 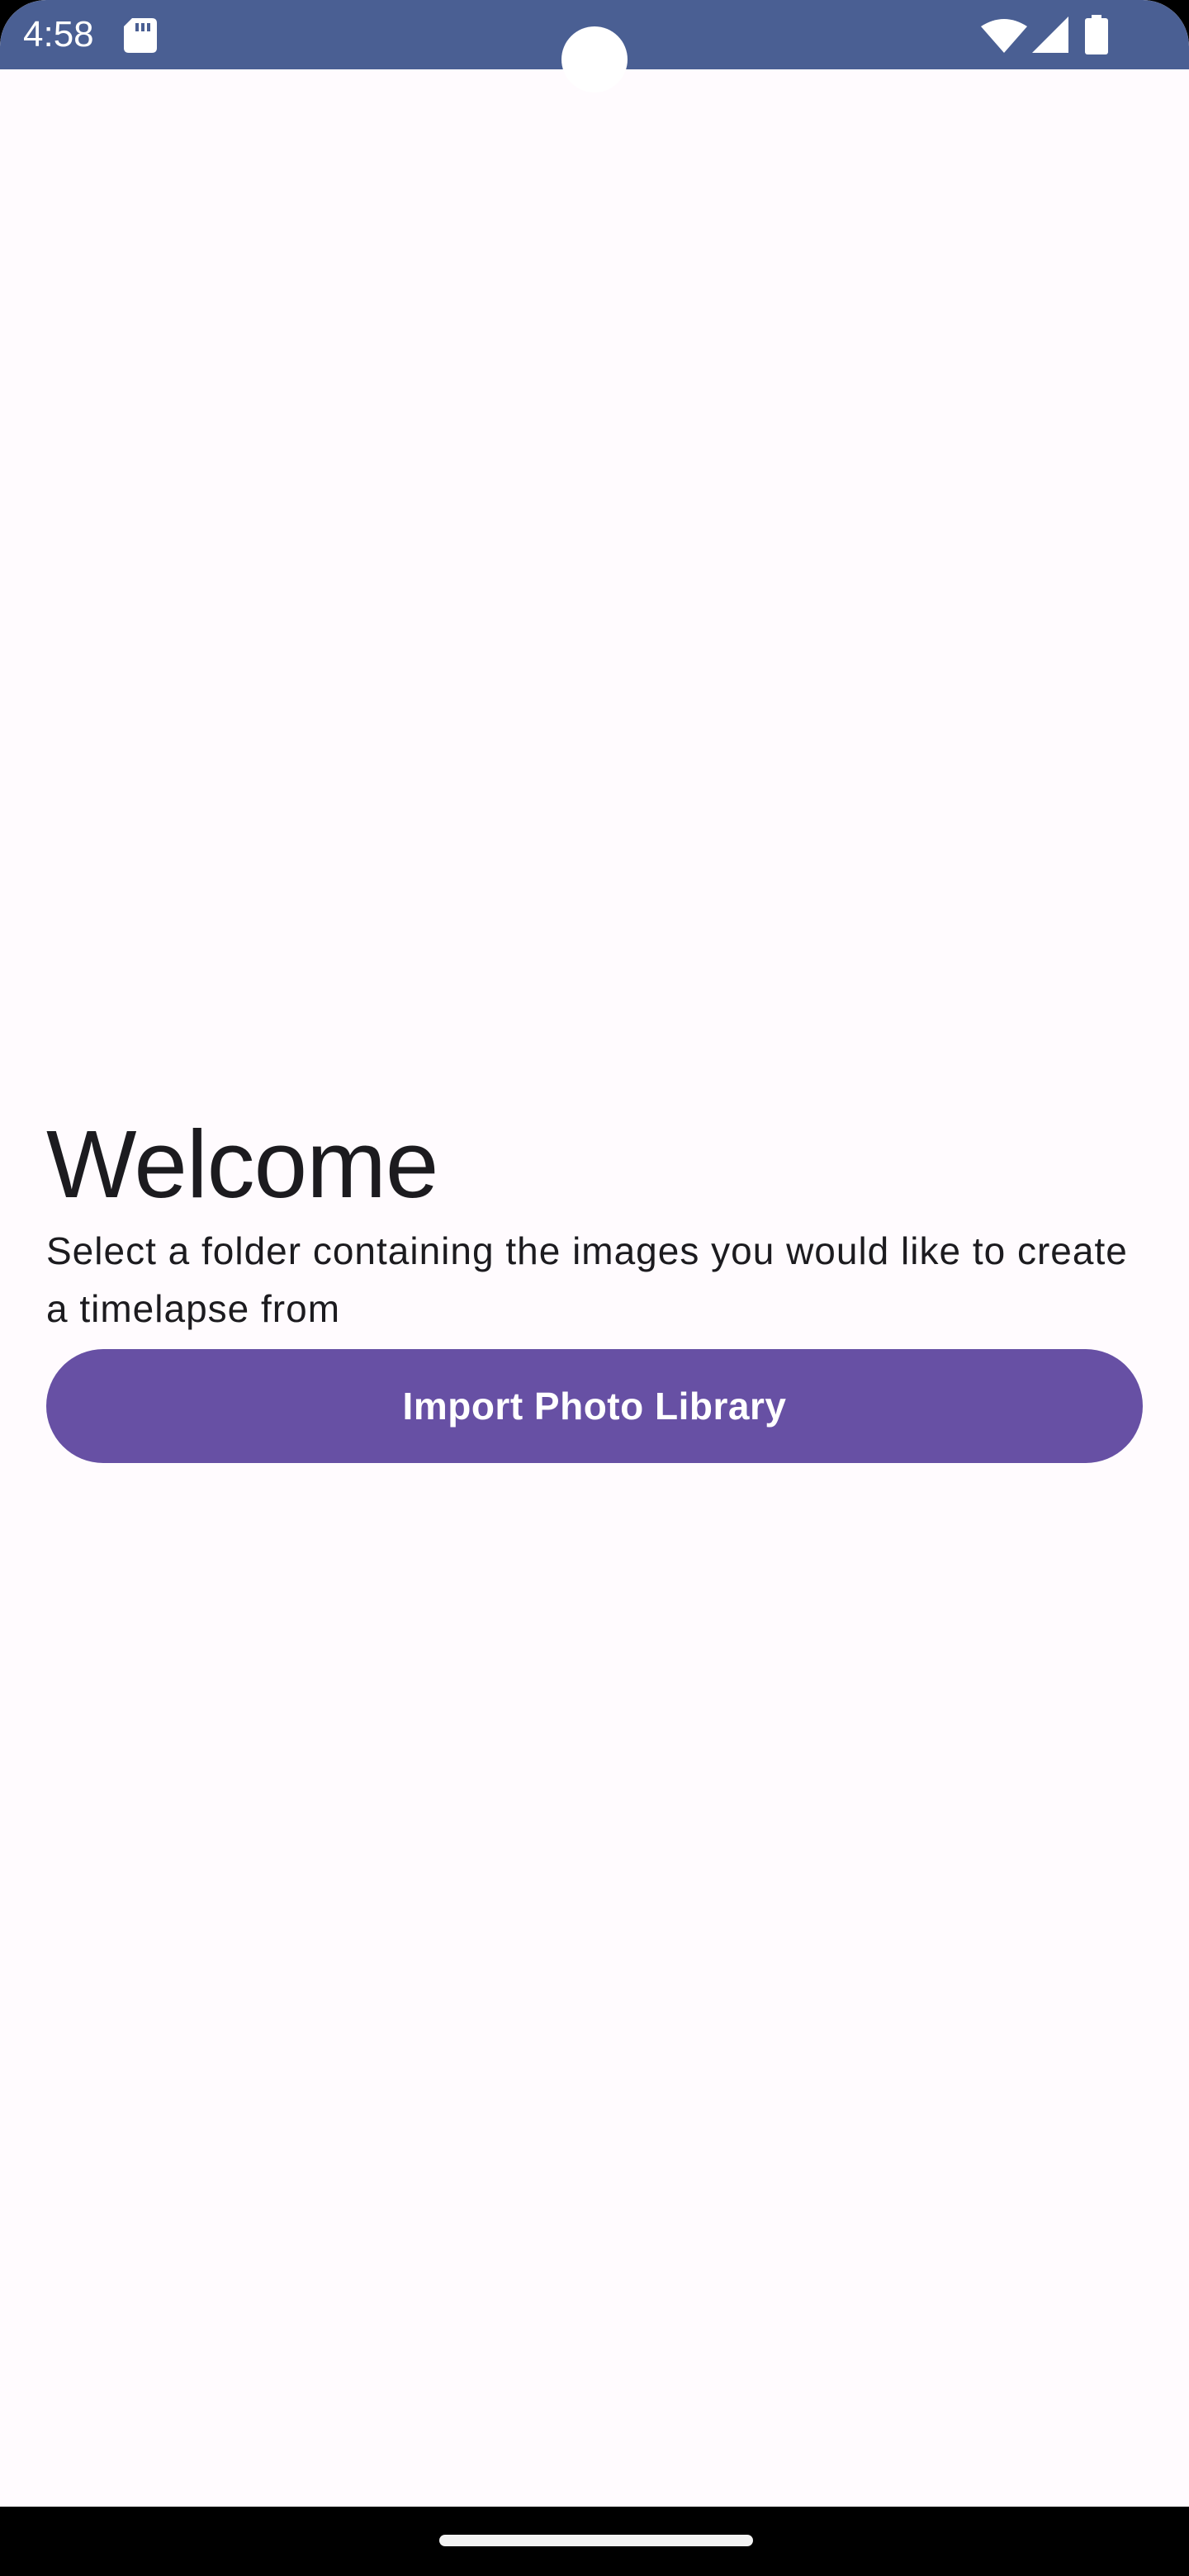 What do you see at coordinates (594, 59) in the screenshot?
I see `camera-cutout` at bounding box center [594, 59].